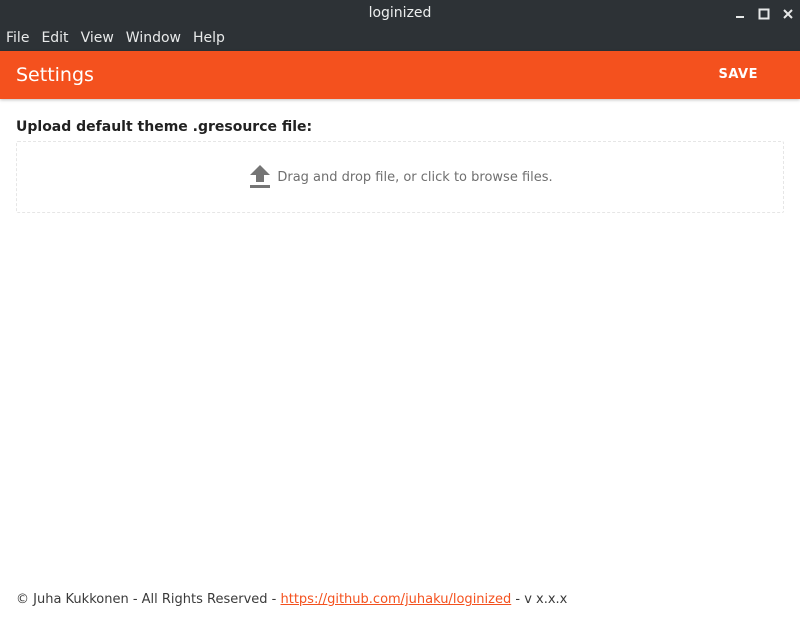 This screenshot has height=626, width=800. What do you see at coordinates (148, 599) in the screenshot?
I see `copyright-text: © Juha Kukkonen - All Rights Reserved -` at bounding box center [148, 599].